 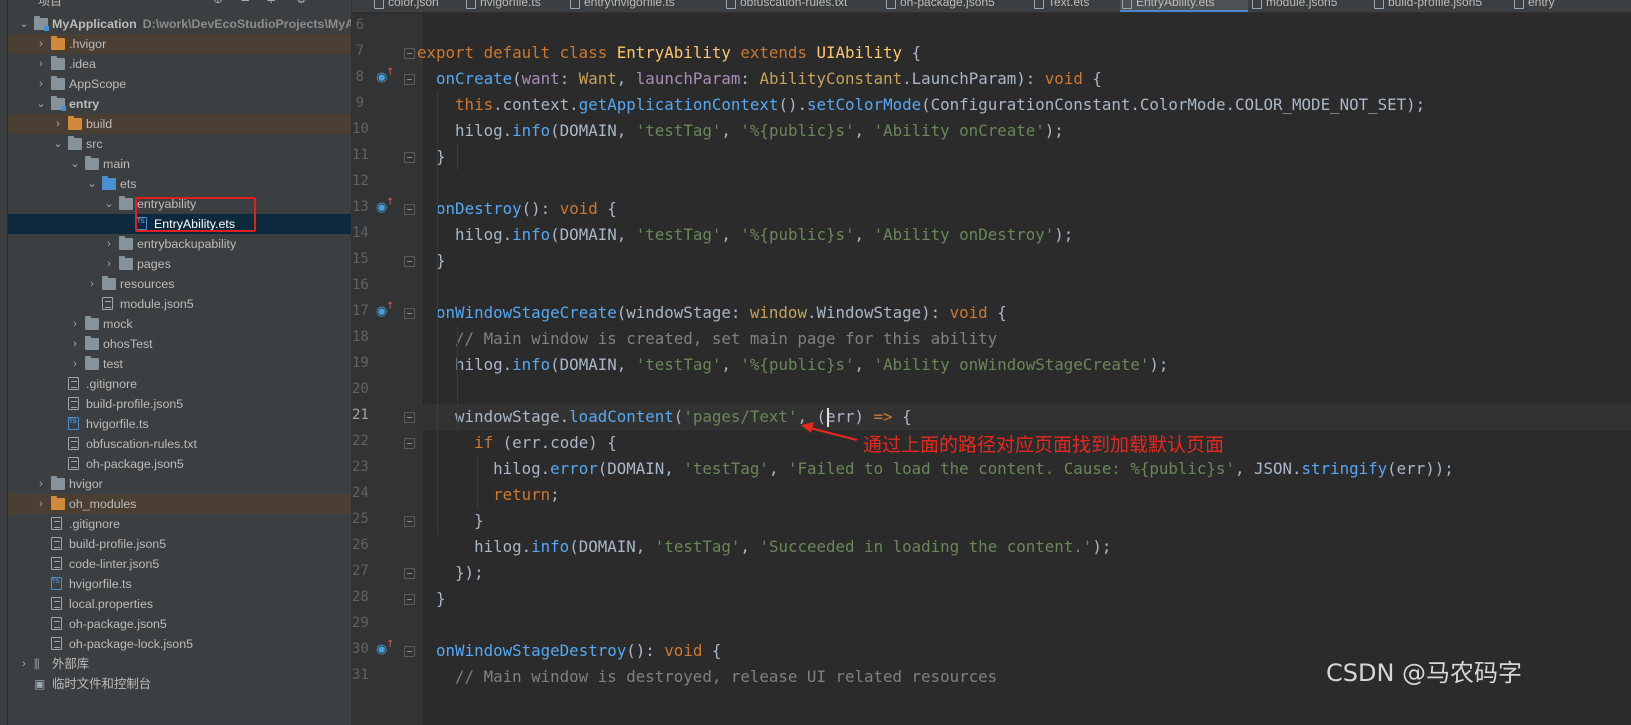 What do you see at coordinates (179, 484) in the screenshot?
I see `tree-item: › hvigor` at bounding box center [179, 484].